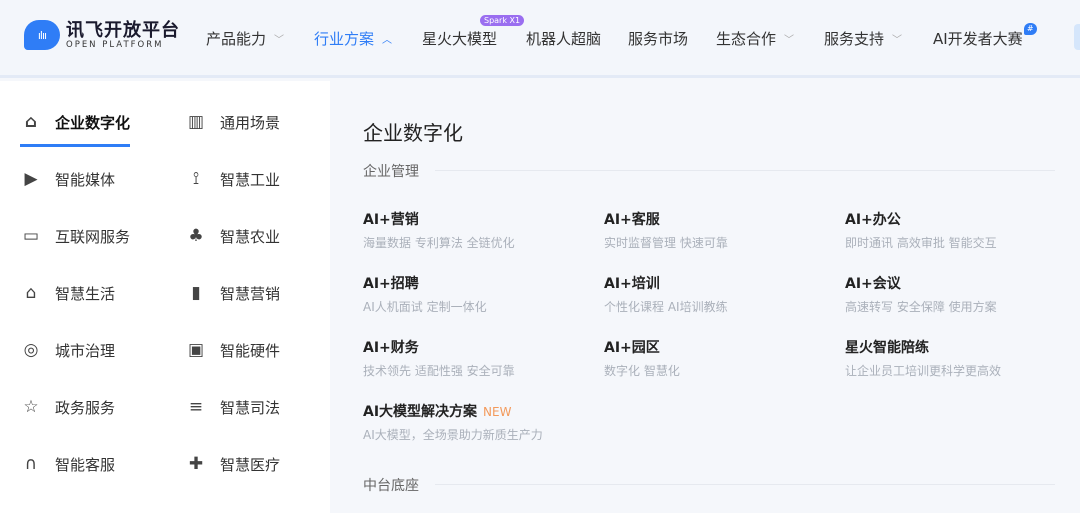 The image size is (1080, 513). I want to click on sidebar-item: ▭ 互联网服务, so click(75, 236).